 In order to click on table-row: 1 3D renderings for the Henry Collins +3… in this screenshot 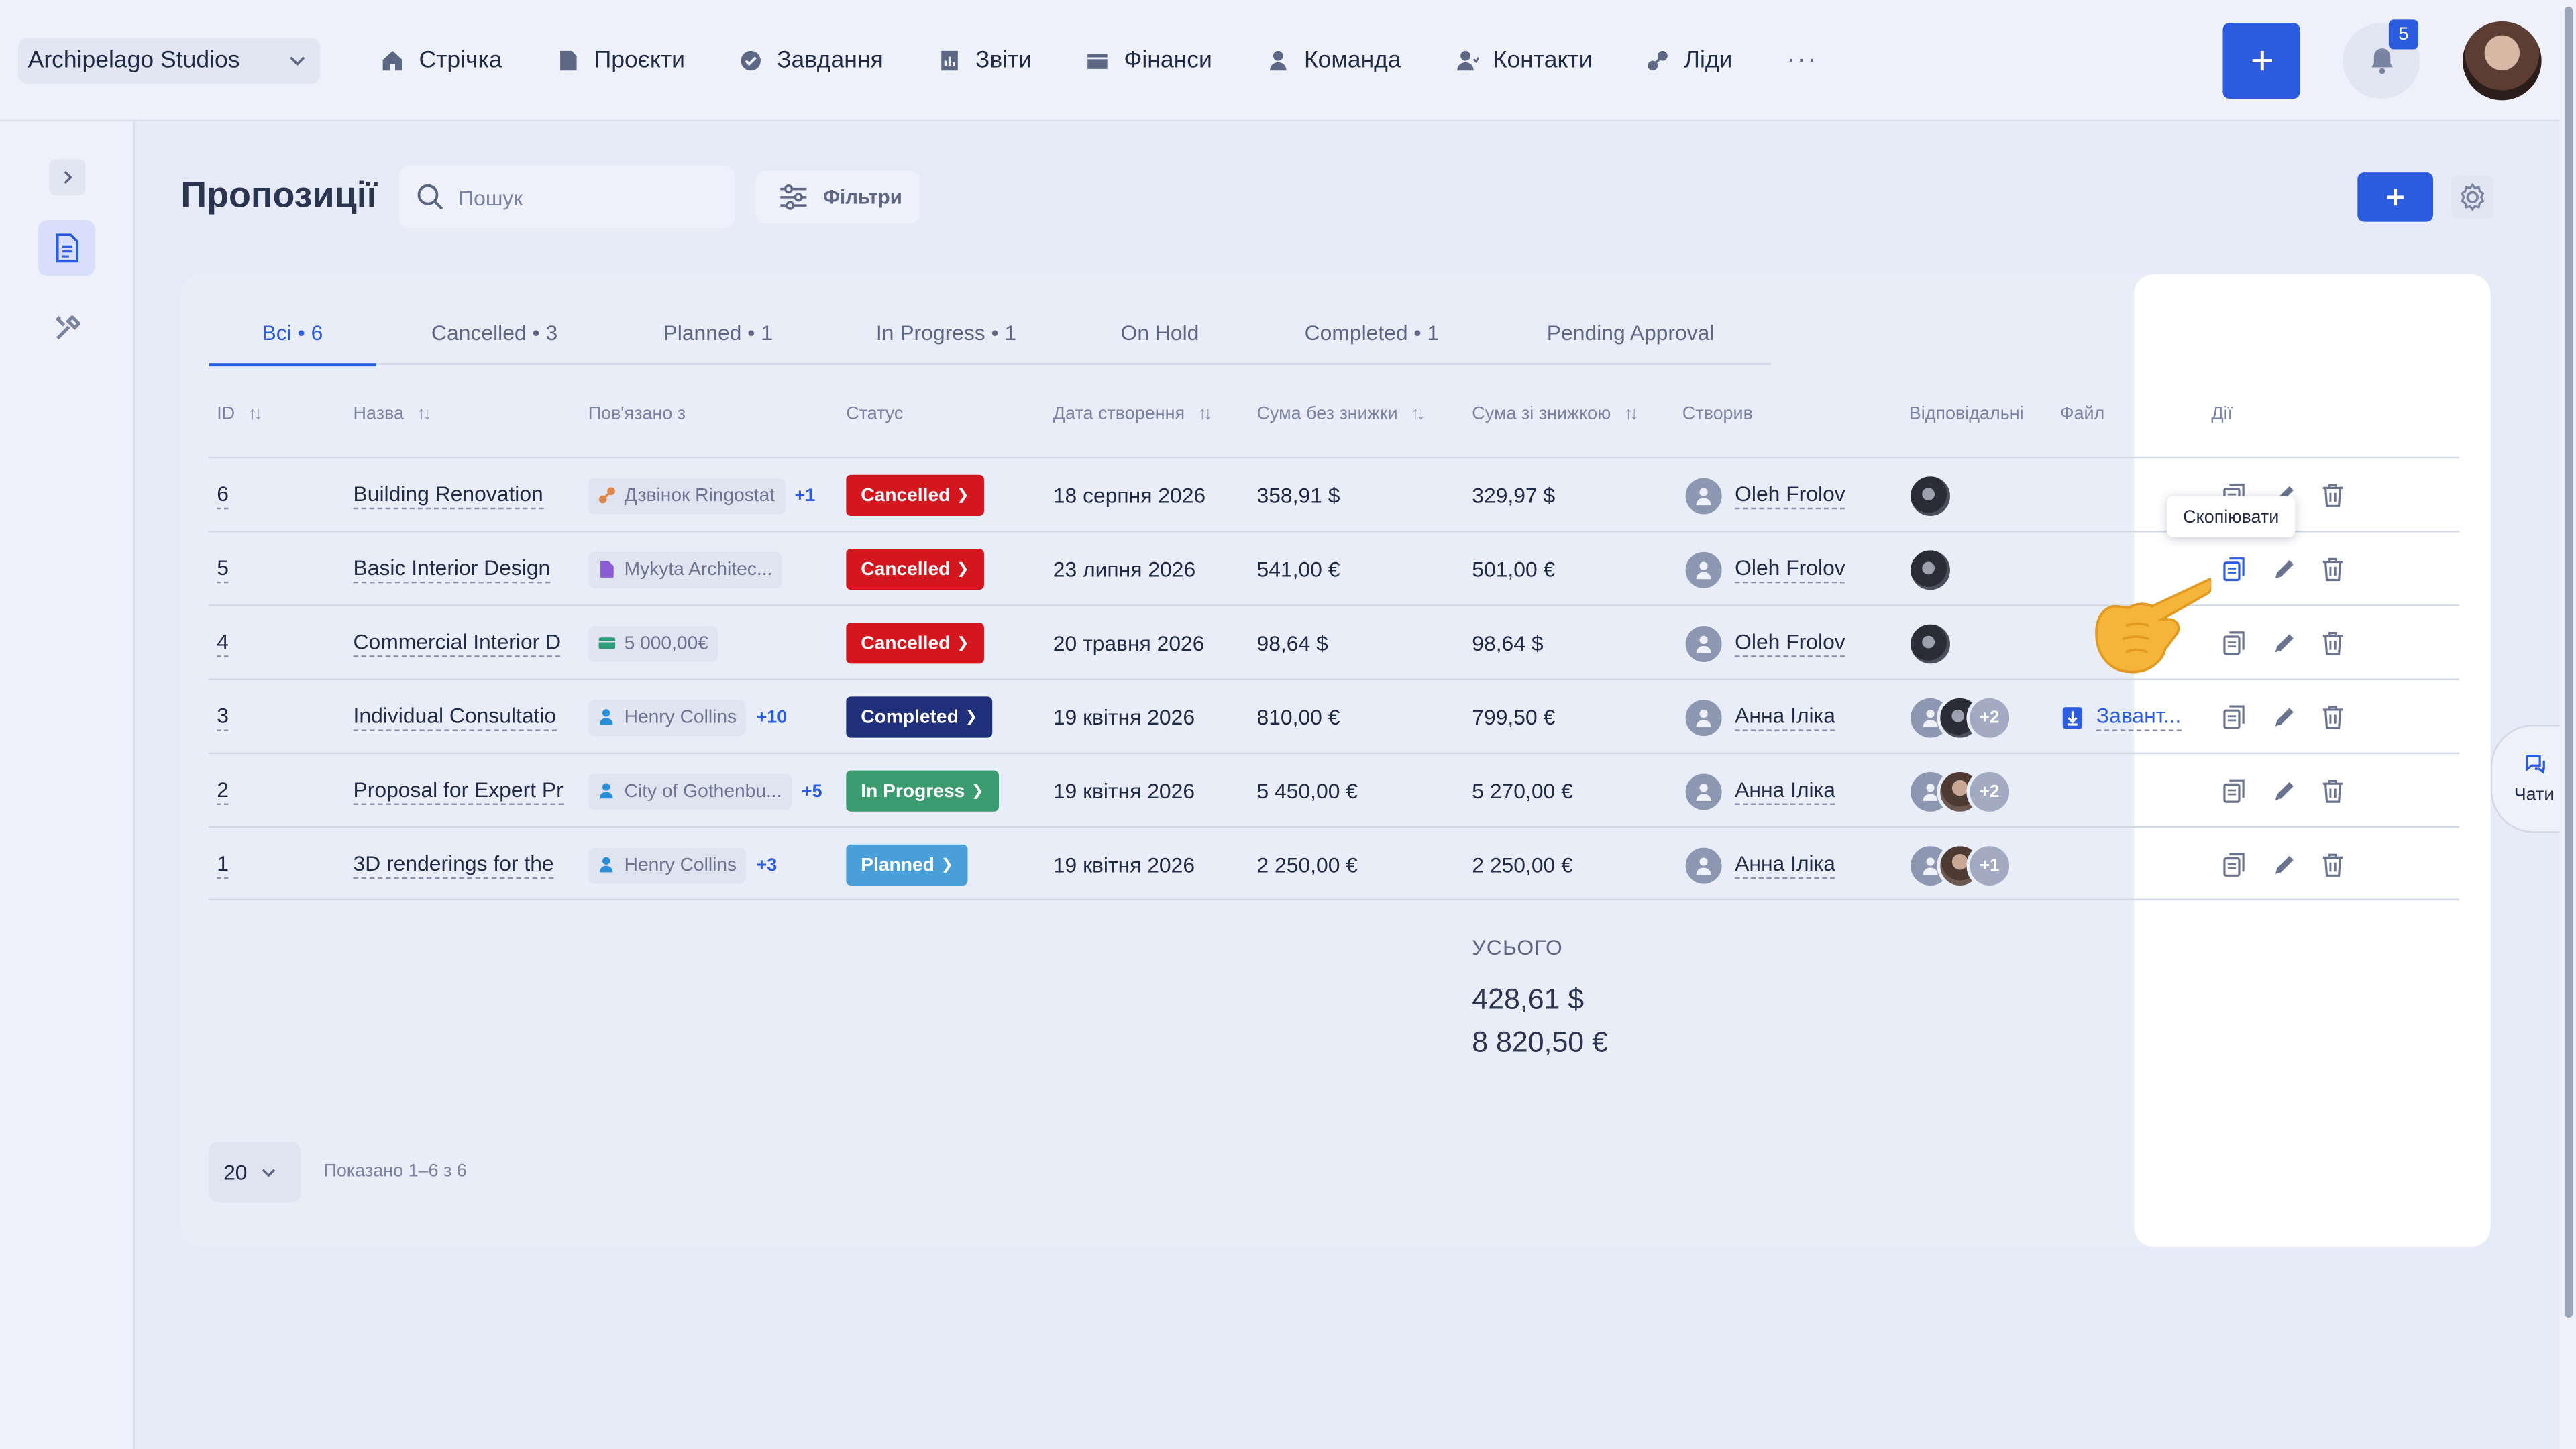, I will do `click(1334, 863)`.